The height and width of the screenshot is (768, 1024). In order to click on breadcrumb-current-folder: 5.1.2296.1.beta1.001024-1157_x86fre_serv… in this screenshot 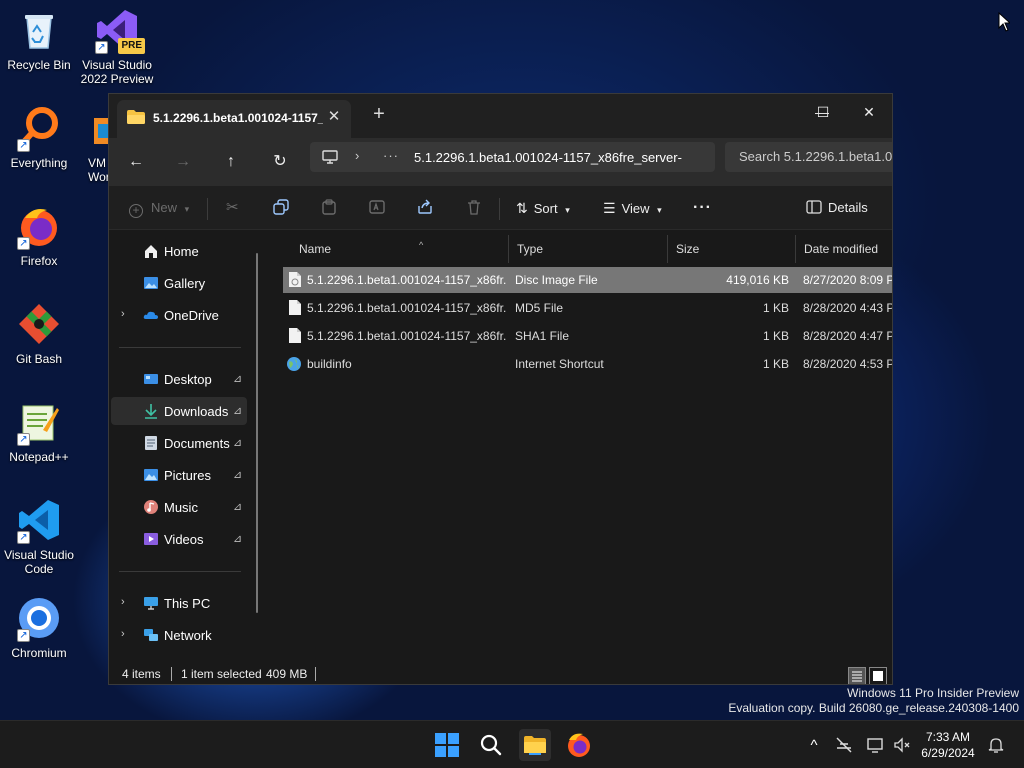, I will do `click(559, 157)`.